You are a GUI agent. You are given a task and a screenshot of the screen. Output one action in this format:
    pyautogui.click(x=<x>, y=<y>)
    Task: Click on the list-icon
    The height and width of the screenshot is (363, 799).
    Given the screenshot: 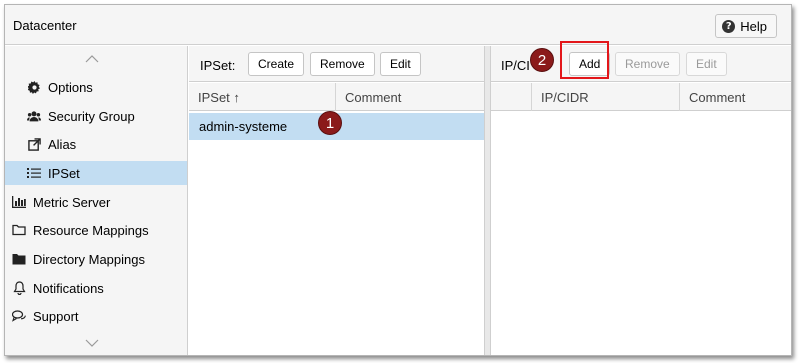 What is the action you would take?
    pyautogui.click(x=34, y=173)
    